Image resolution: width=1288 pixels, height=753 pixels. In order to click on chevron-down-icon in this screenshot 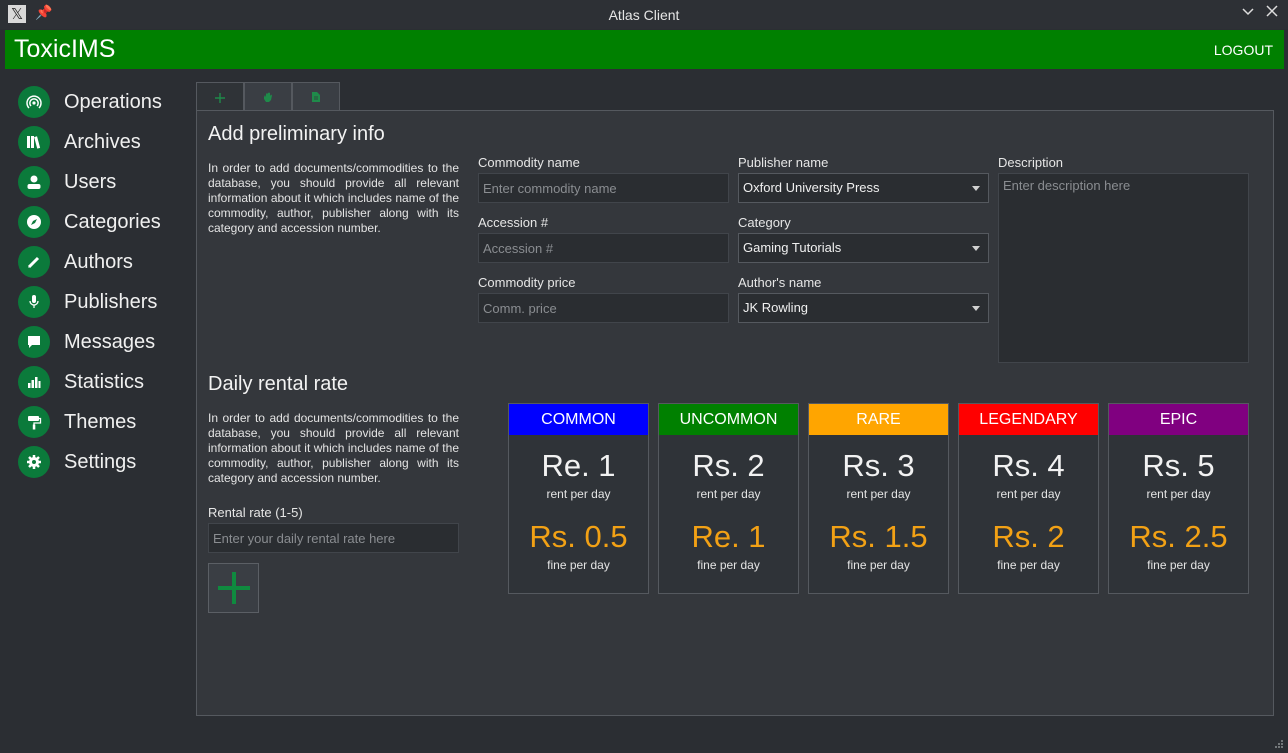, I will do `click(1248, 12)`.